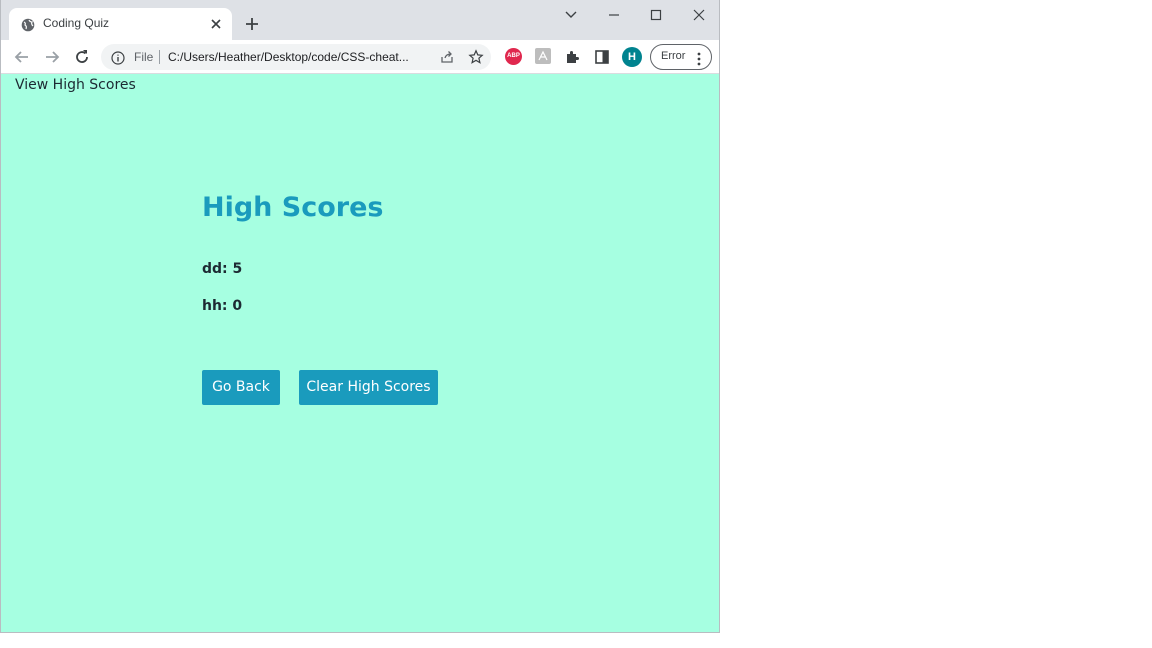 The height and width of the screenshot is (648, 1152). I want to click on view-high-scores-link: View High Scores, so click(75, 85).